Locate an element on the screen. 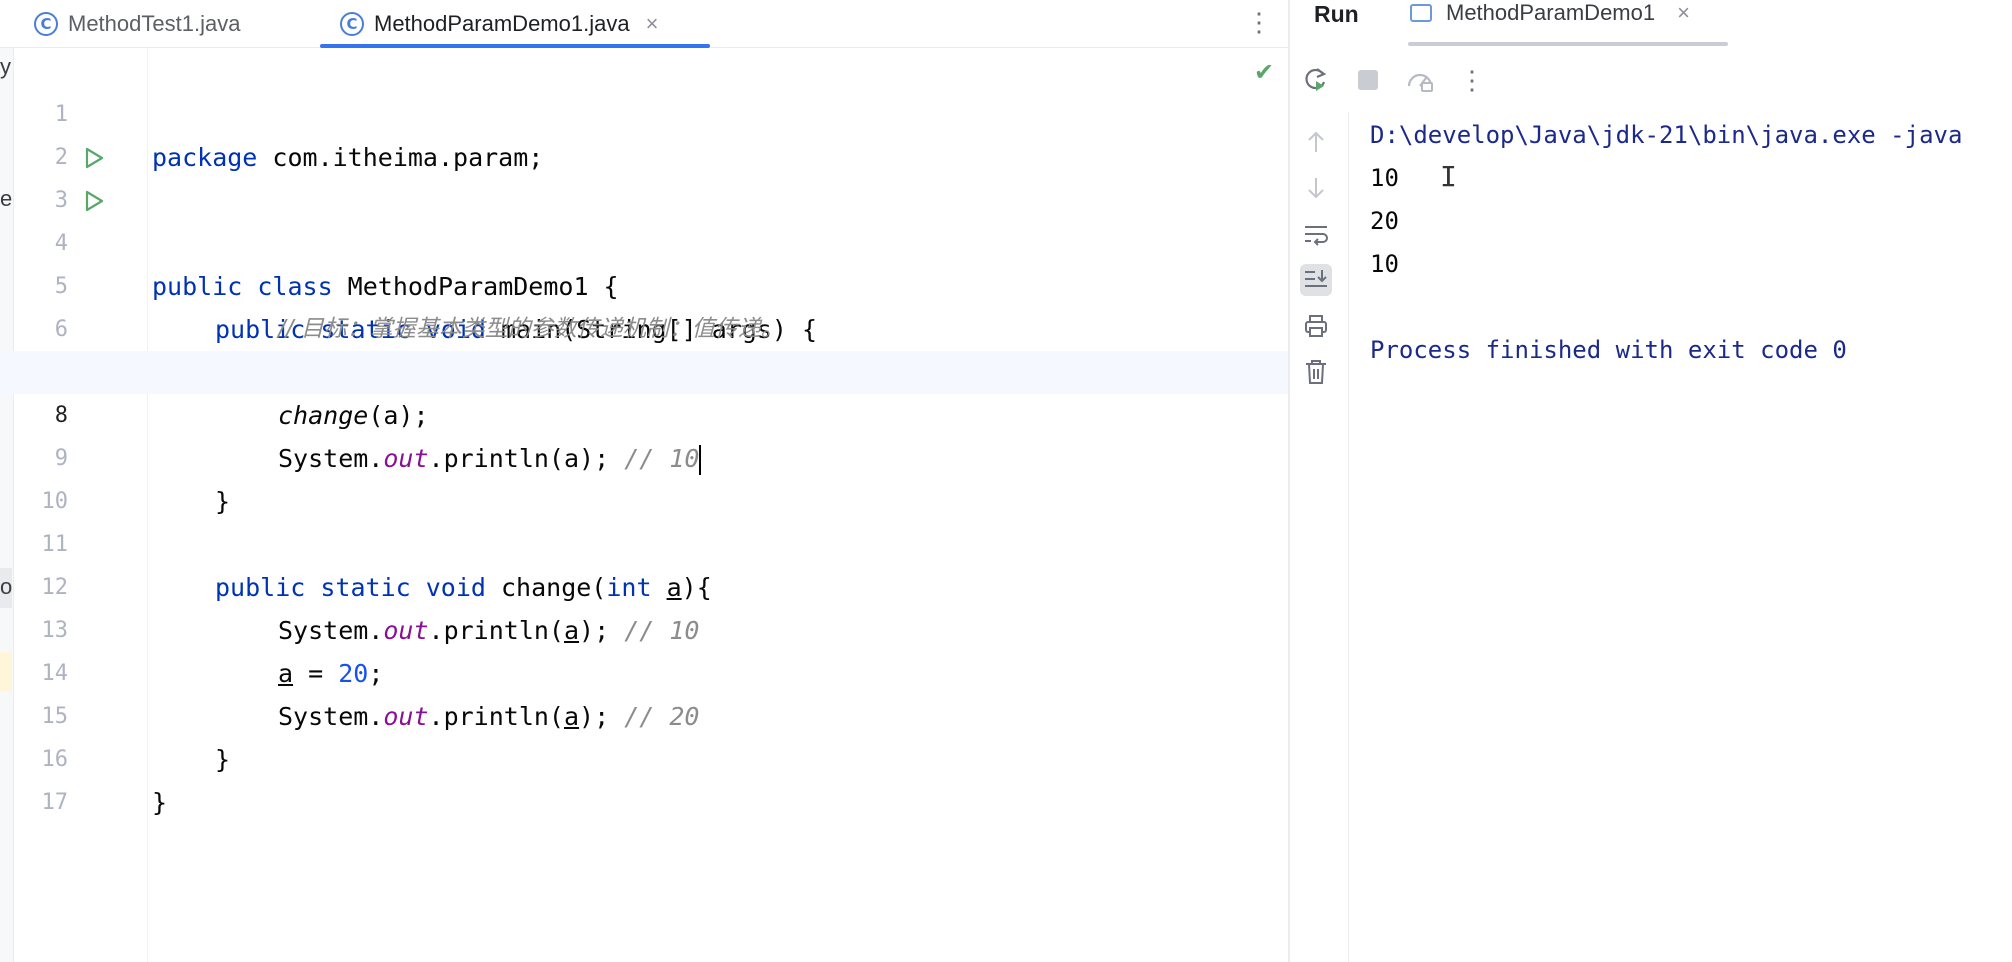 This screenshot has height=962, width=2012. run-toolbar: ⋮ is located at coordinates (1394, 80).